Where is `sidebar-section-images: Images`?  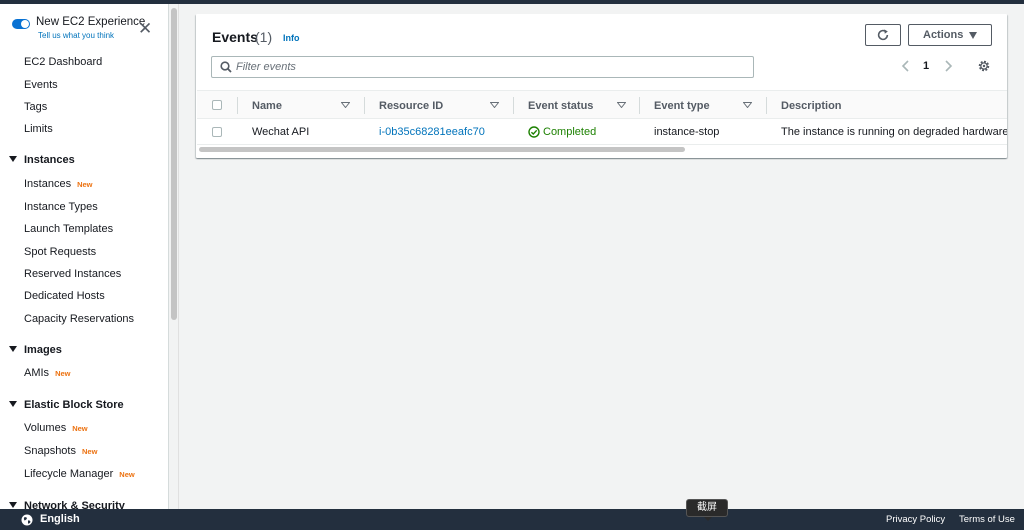
sidebar-section-images: Images is located at coordinates (35, 350).